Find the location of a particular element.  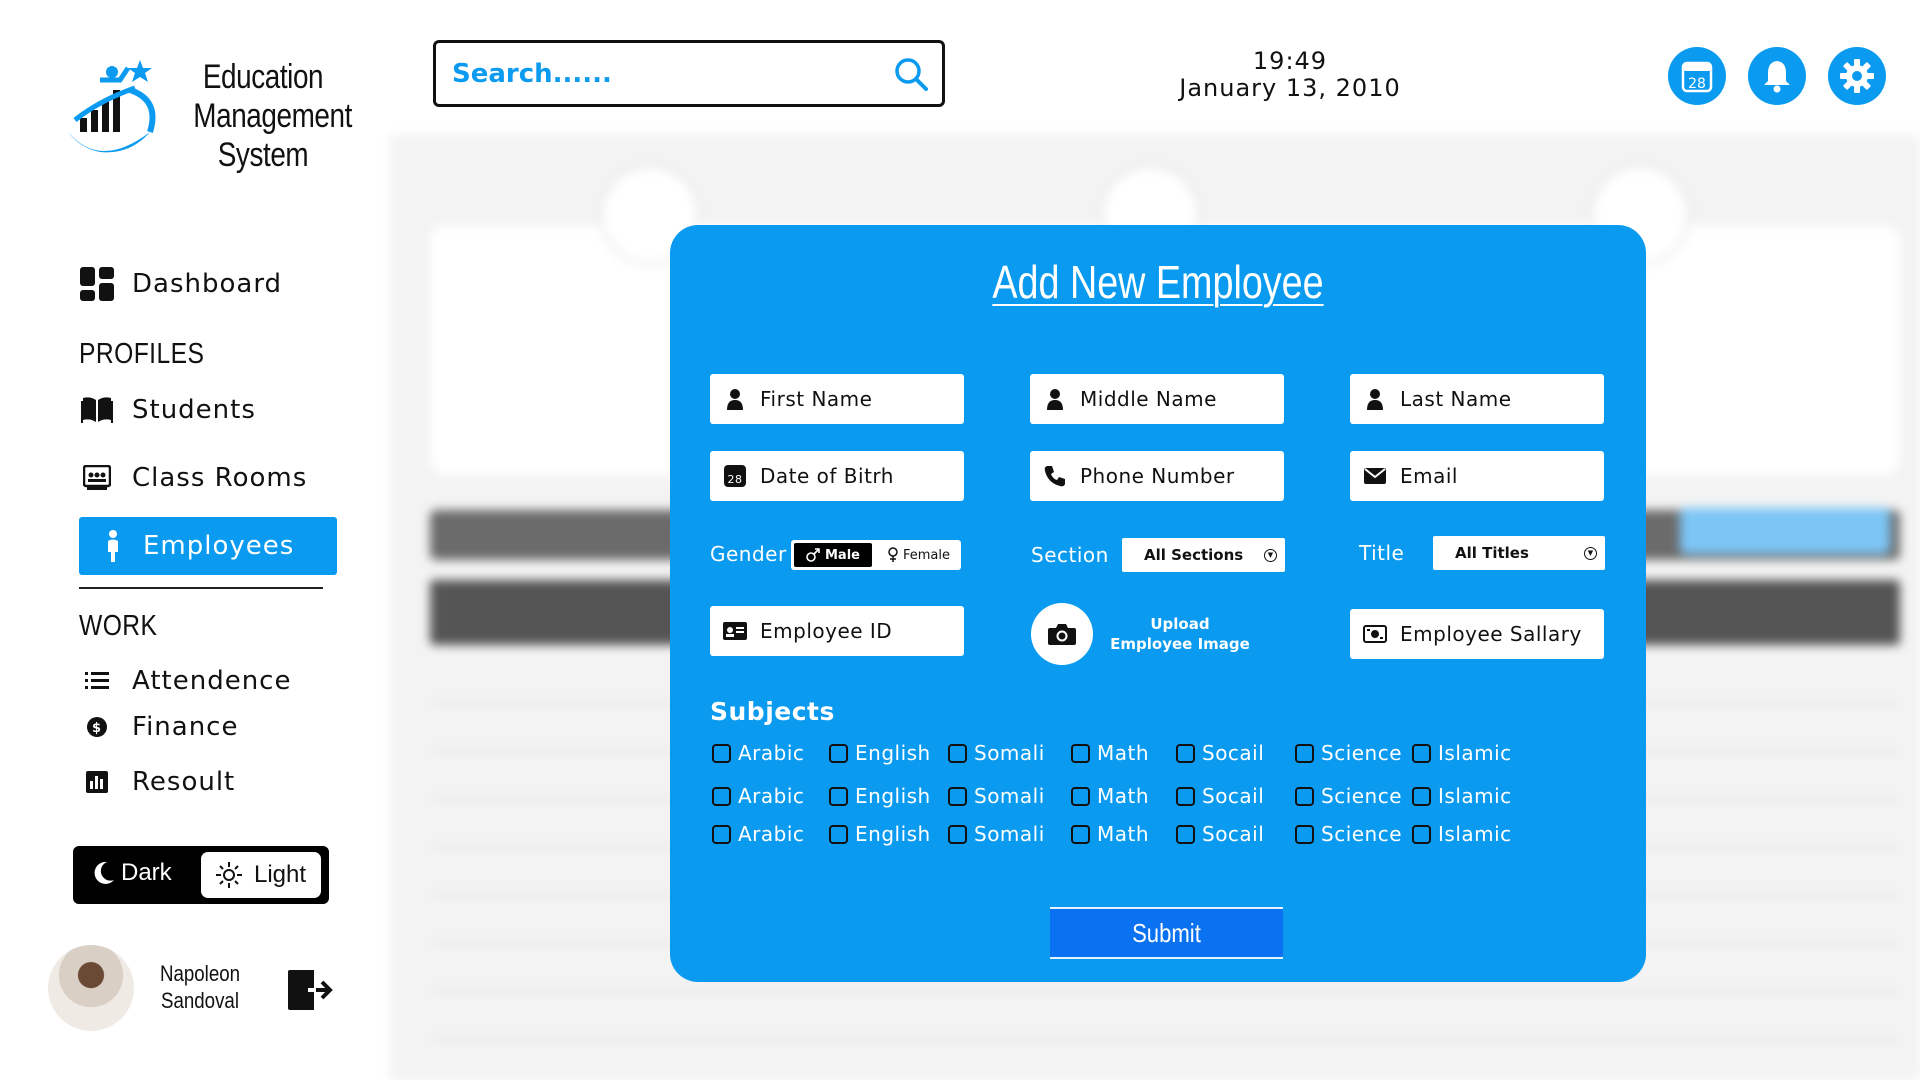

email-field: Email is located at coordinates (1477, 476).